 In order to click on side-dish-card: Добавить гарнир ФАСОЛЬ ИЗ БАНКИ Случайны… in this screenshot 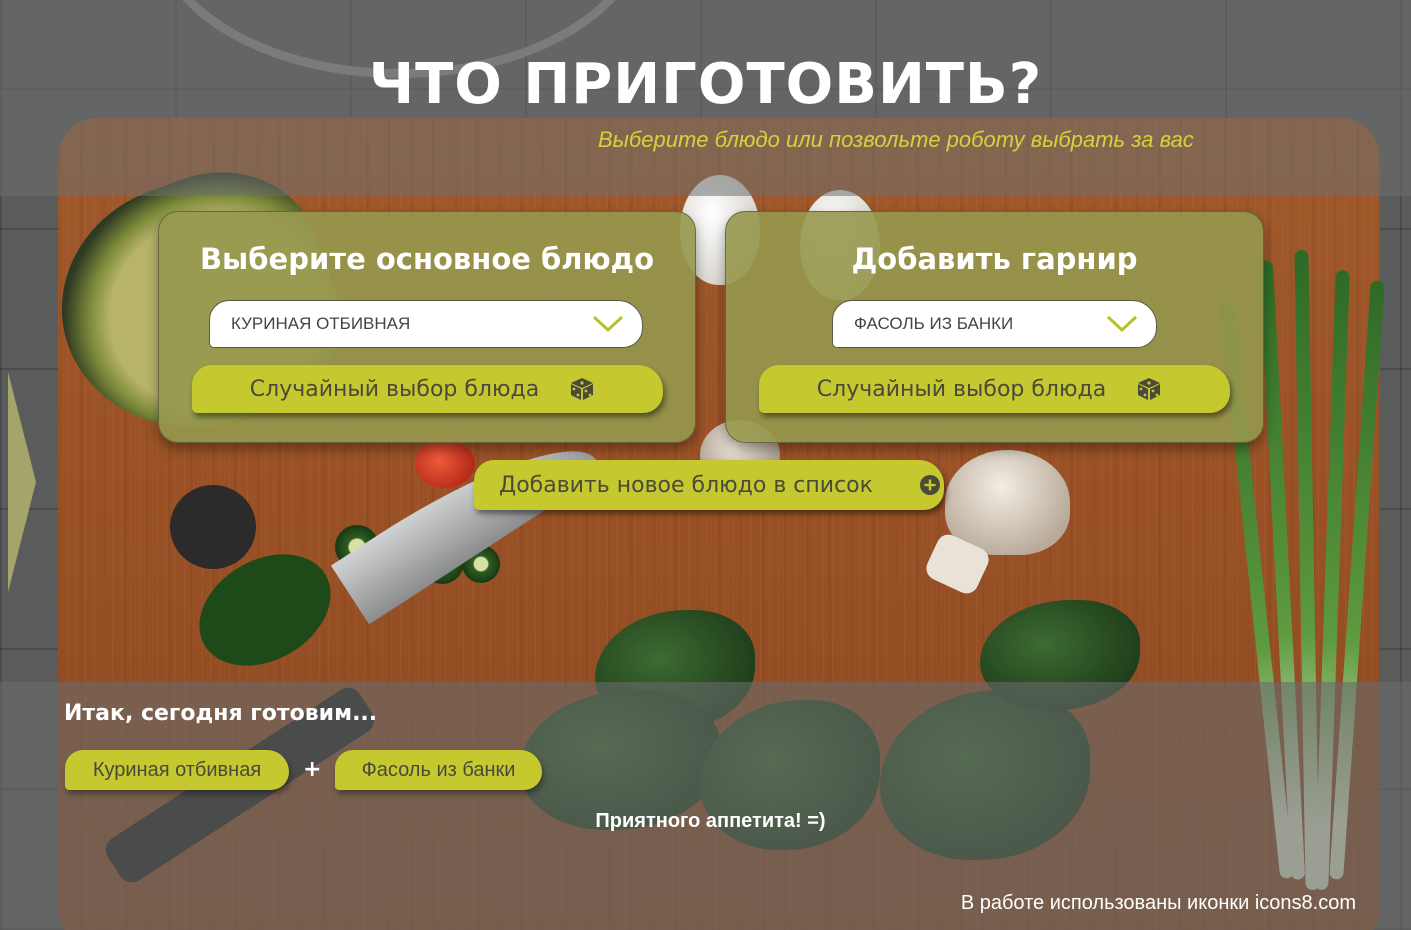, I will do `click(994, 327)`.